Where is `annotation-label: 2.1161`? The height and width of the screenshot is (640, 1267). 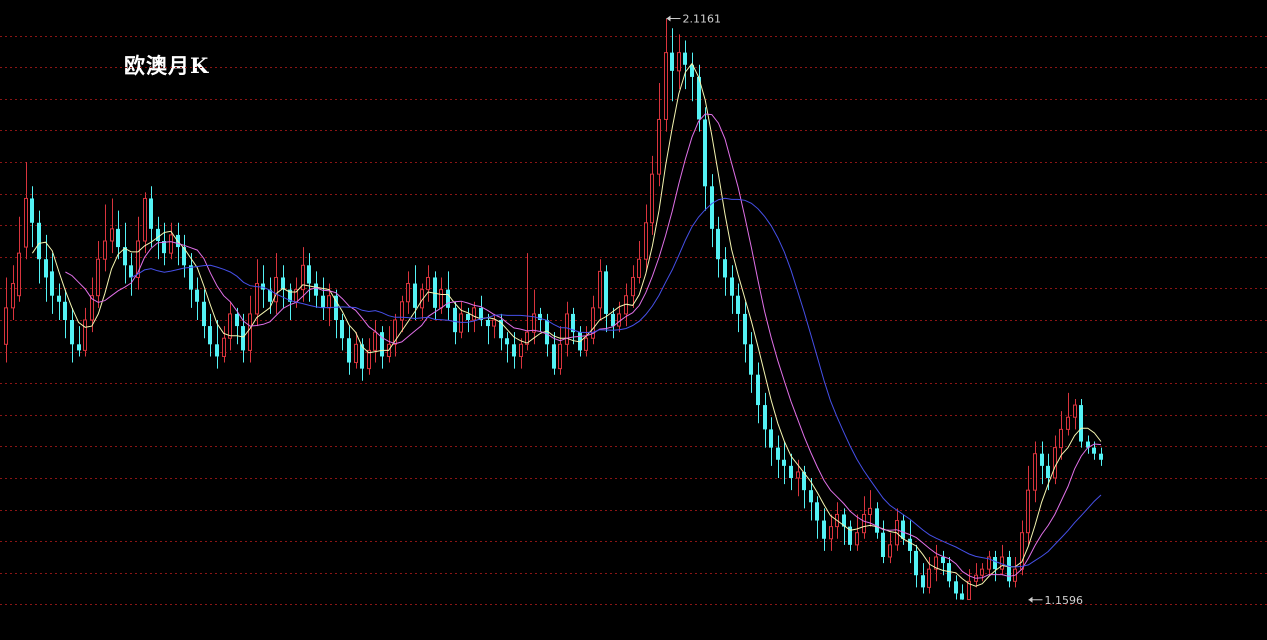 annotation-label: 2.1161 is located at coordinates (702, 19).